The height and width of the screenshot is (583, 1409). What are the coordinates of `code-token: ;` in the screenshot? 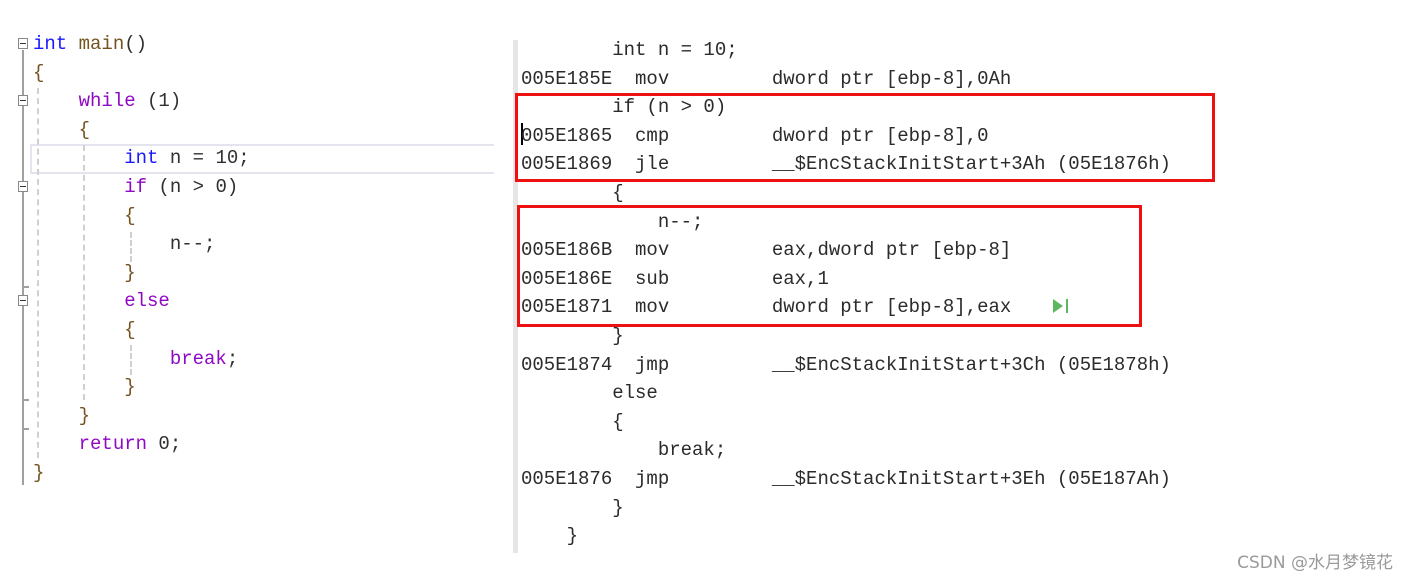 It's located at (232, 358).